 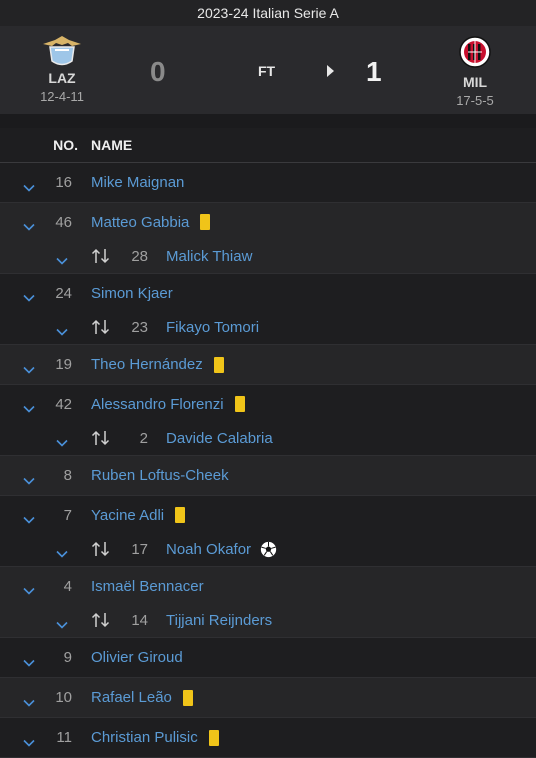 What do you see at coordinates (140, 222) in the screenshot?
I see `player-name: Matteo Gabbia` at bounding box center [140, 222].